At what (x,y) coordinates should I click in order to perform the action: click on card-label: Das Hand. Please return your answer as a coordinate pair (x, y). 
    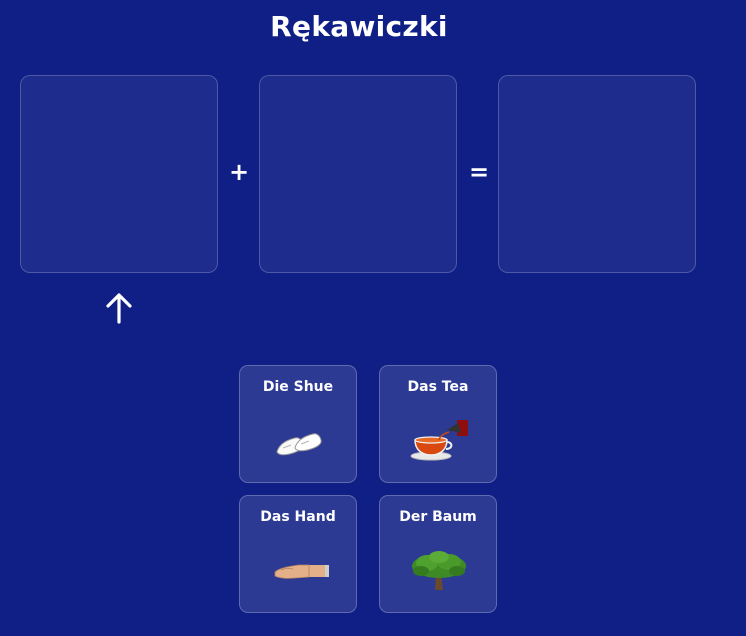
    Looking at the image, I should click on (298, 517).